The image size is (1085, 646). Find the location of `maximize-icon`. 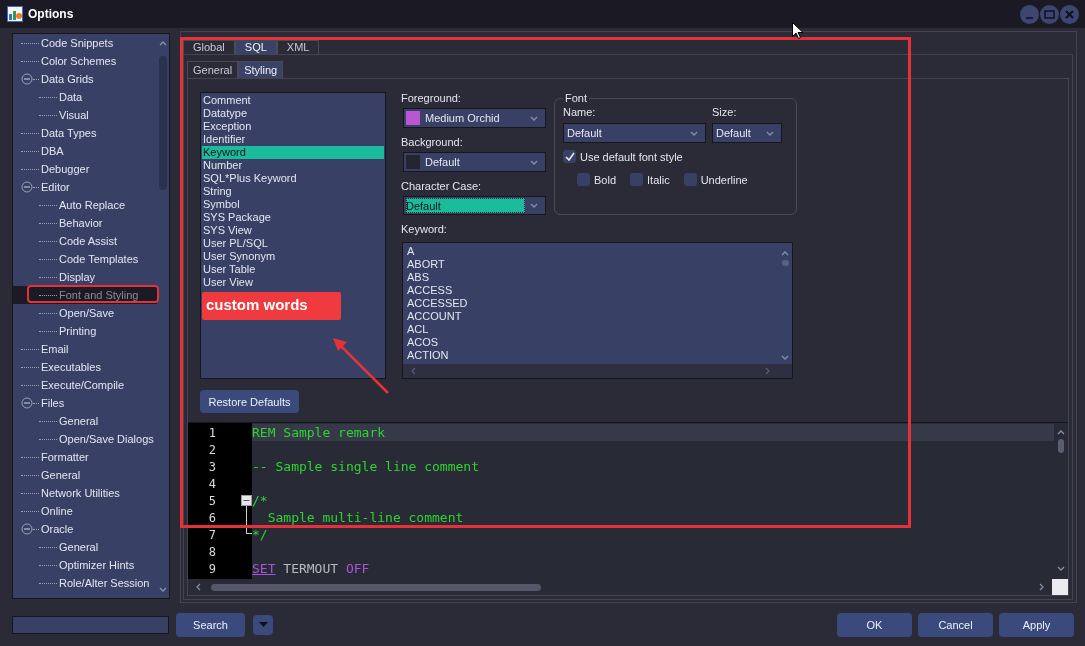

maximize-icon is located at coordinates (1049, 14).